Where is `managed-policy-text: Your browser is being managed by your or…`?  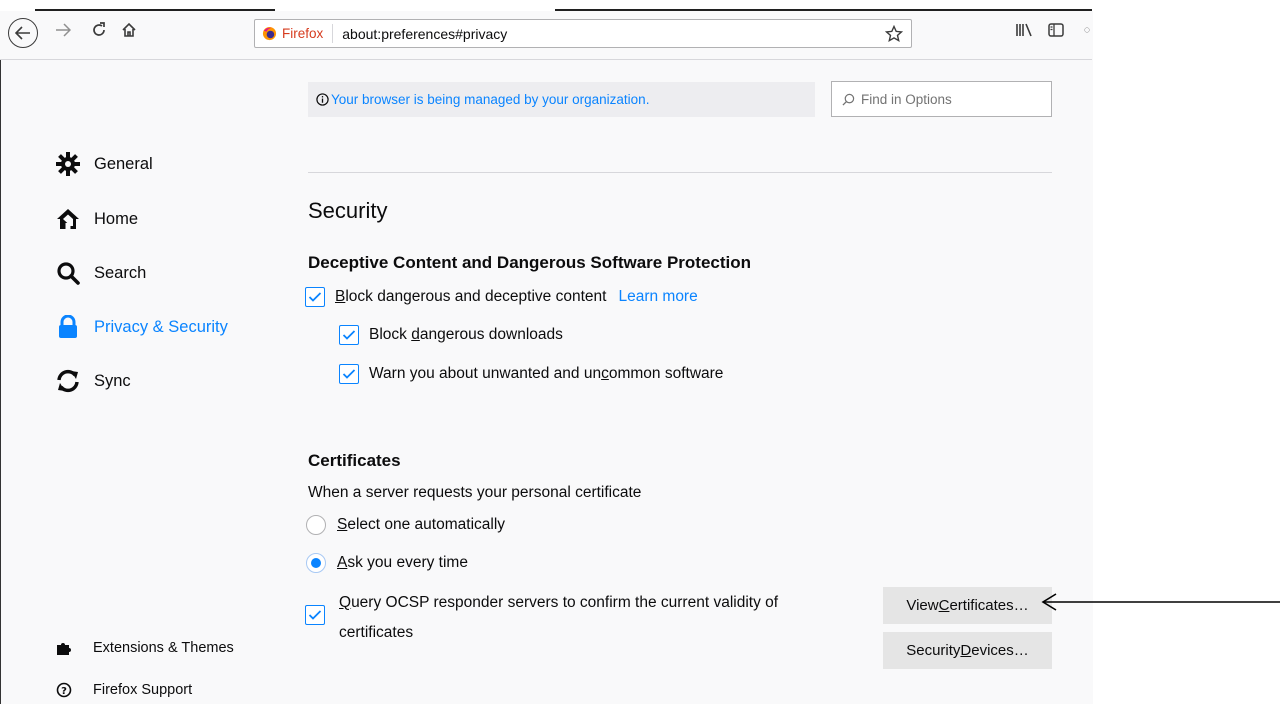
managed-policy-text: Your browser is being managed by your or… is located at coordinates (490, 99).